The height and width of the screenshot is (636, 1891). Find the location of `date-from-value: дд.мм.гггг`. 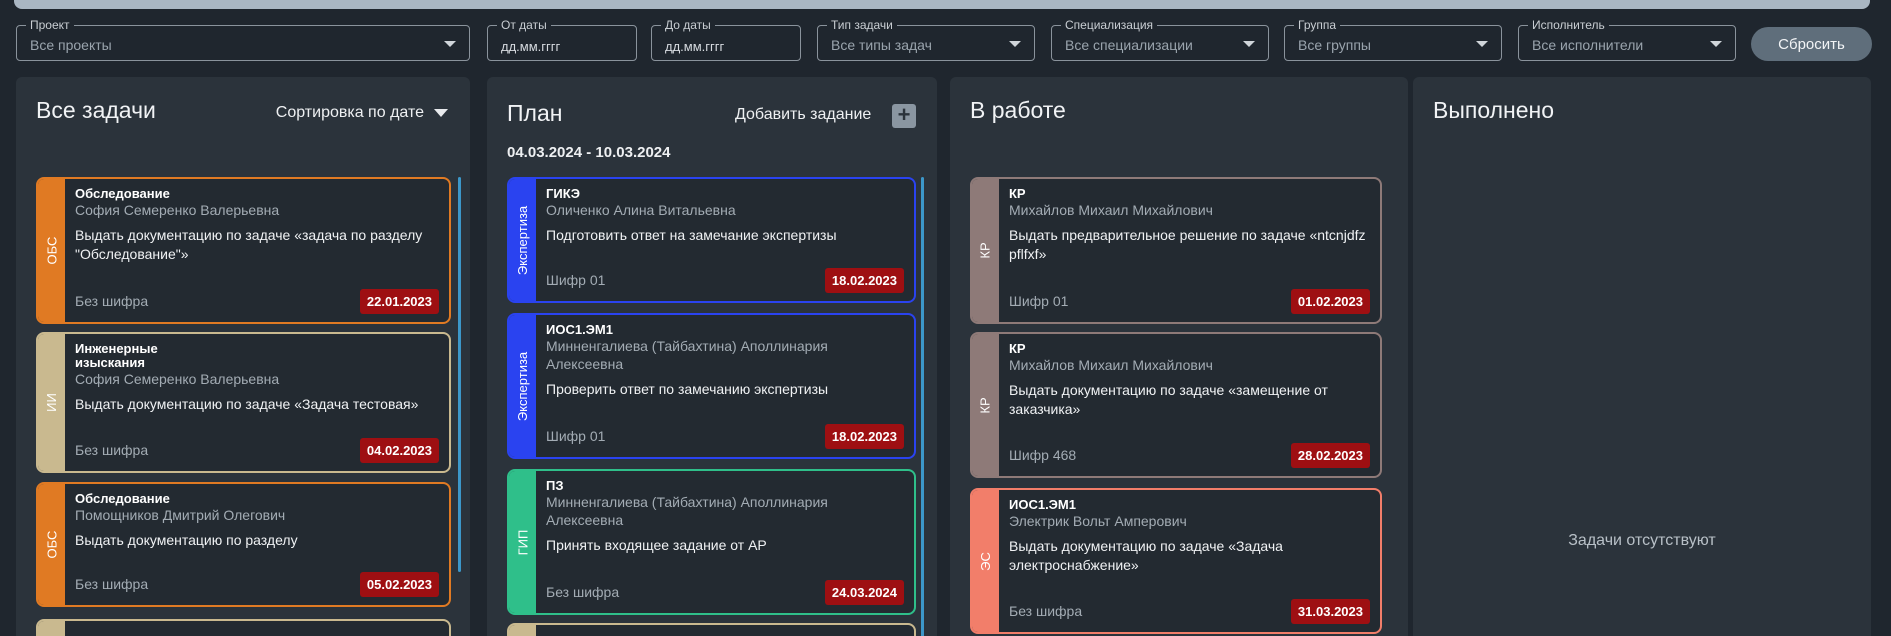

date-from-value: дд.мм.гггг is located at coordinates (531, 46).